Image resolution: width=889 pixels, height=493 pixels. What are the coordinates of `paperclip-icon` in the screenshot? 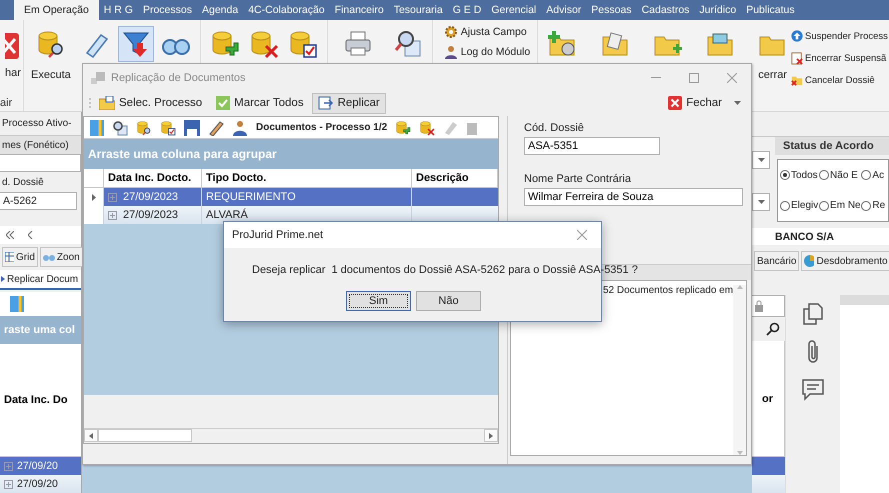 It's located at (813, 352).